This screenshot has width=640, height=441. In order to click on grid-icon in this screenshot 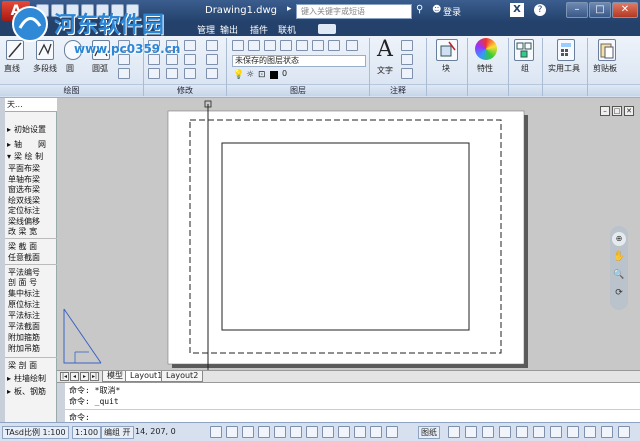, I will do `click(232, 432)`.